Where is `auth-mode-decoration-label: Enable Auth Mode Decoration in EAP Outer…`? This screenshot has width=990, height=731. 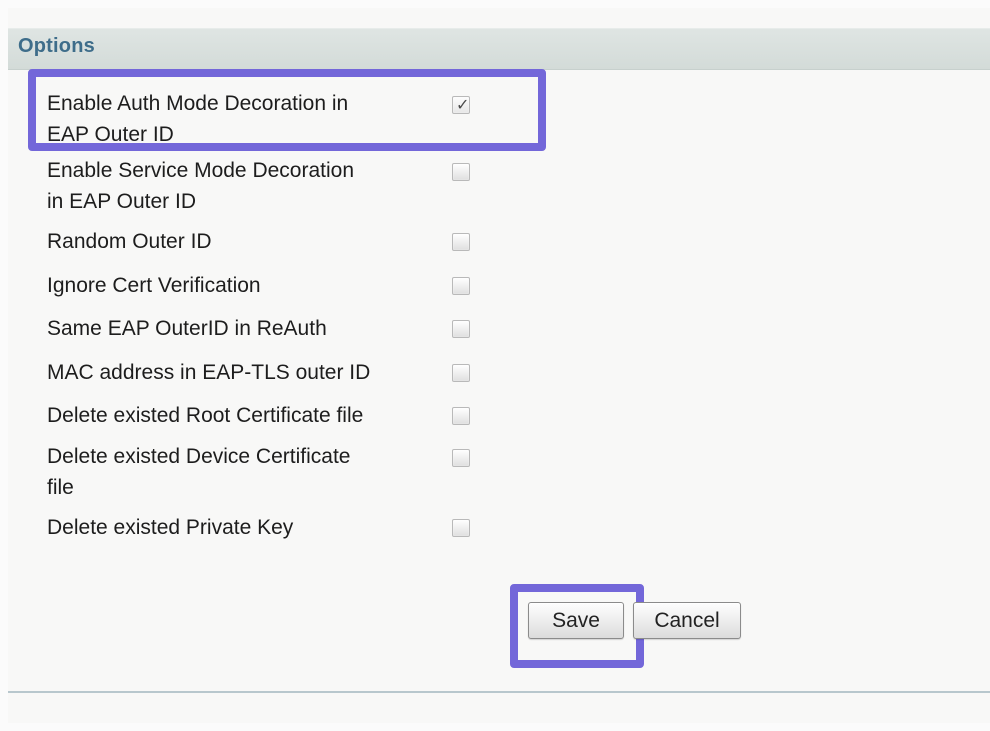
auth-mode-decoration-label: Enable Auth Mode Decoration in EAP Outer… is located at coordinates (198, 119).